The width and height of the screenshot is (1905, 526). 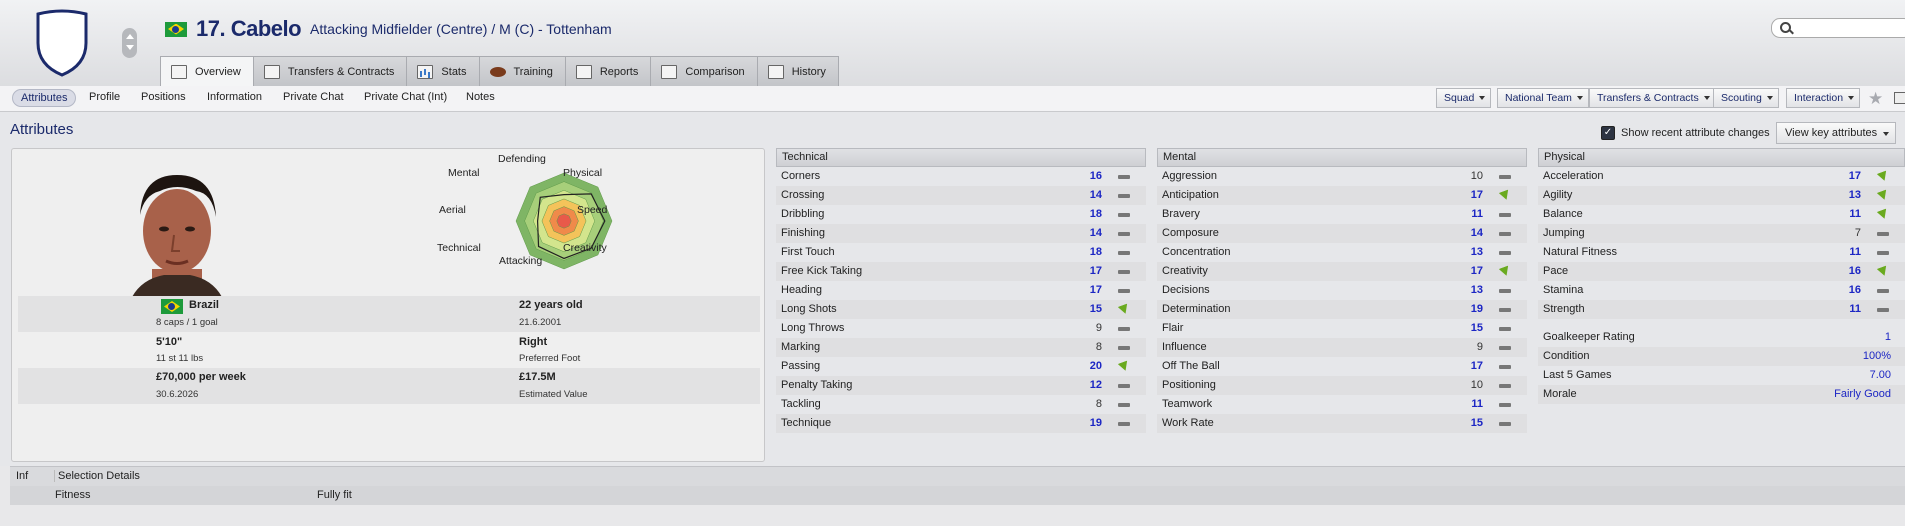 I want to click on mental-attribute-row: Bravery 11, so click(x=1342, y=214).